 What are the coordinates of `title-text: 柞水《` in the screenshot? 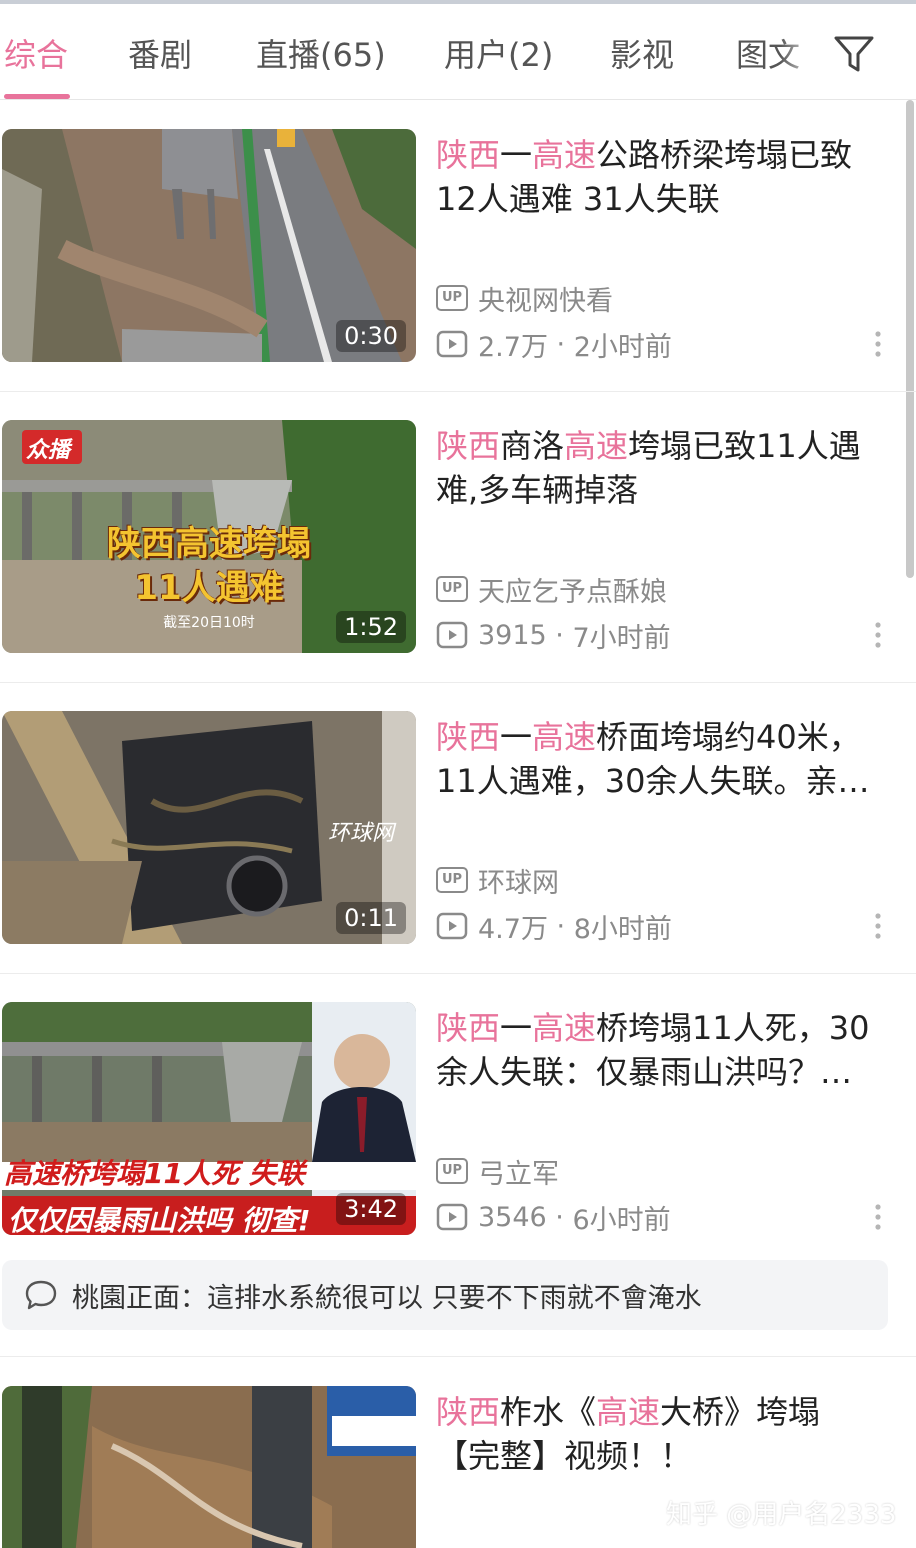 It's located at (548, 1412).